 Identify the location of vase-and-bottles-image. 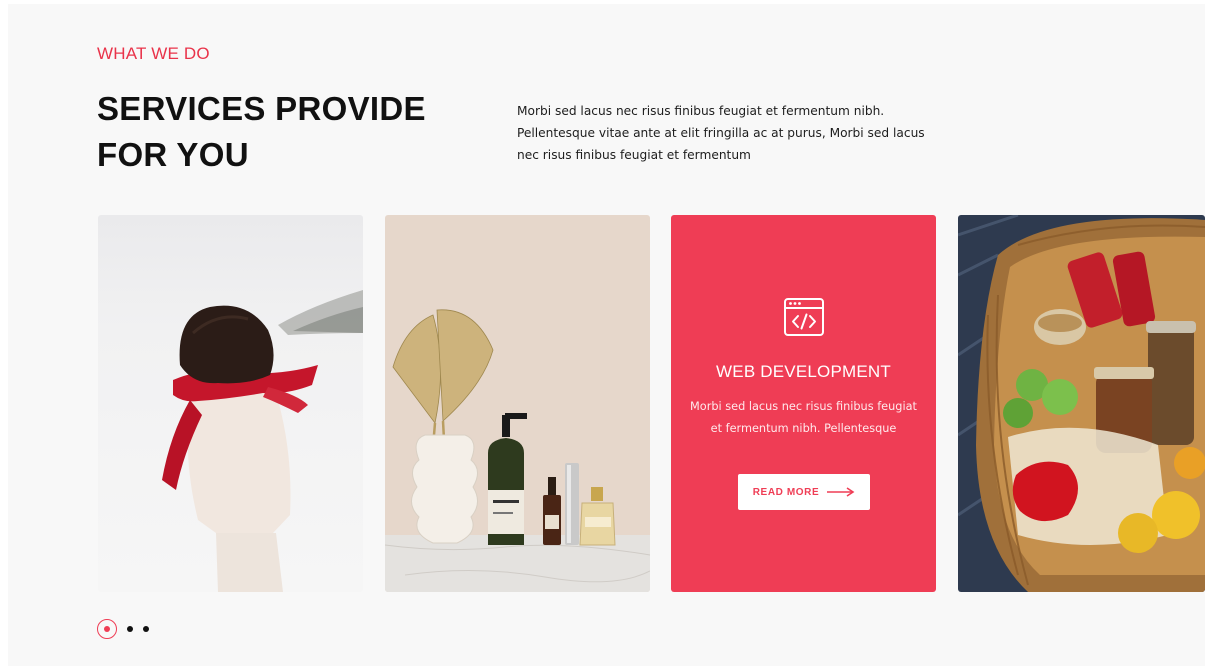
(517, 403).